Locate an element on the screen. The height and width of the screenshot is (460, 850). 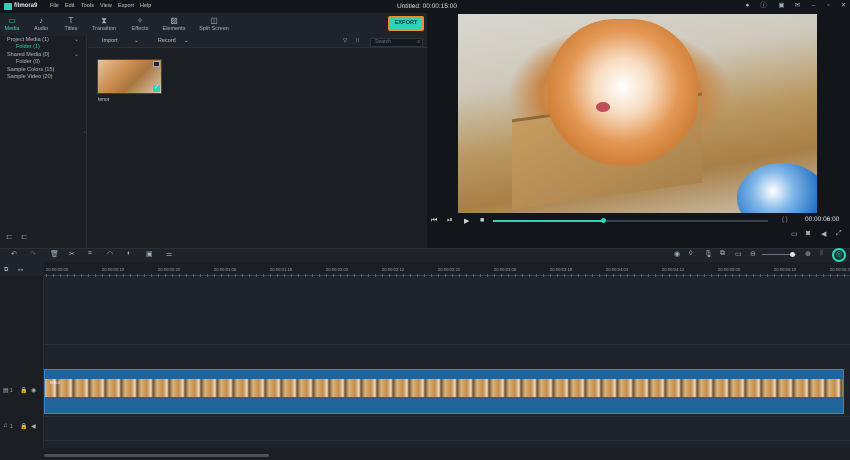
clip-filmstrip is located at coordinates (444, 388).